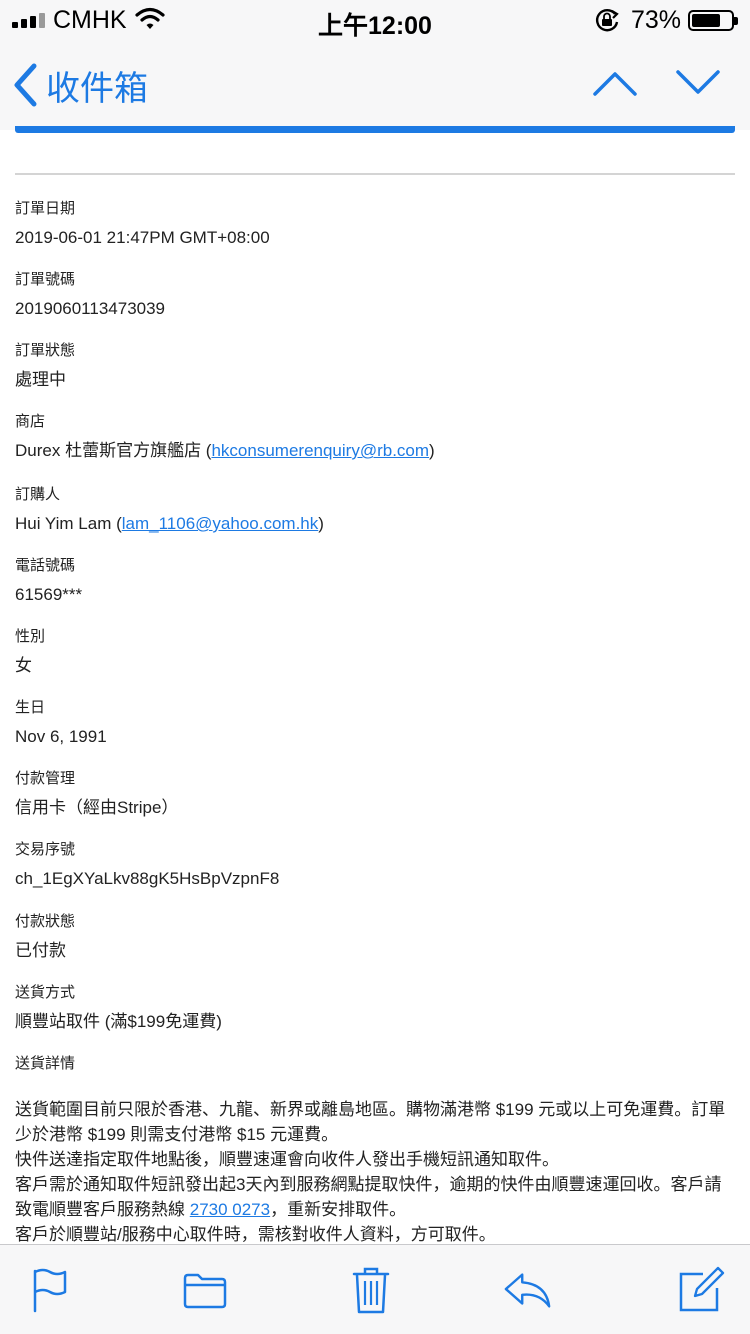  I want to click on back-button: 收件箱, so click(80, 85).